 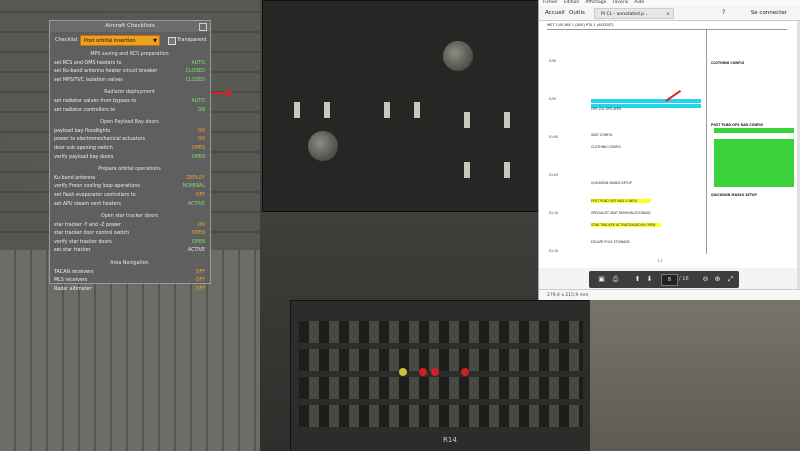 What do you see at coordinates (88, 80) in the screenshot?
I see `checklist-item-label: set MPS/TVC isolation valves` at bounding box center [88, 80].